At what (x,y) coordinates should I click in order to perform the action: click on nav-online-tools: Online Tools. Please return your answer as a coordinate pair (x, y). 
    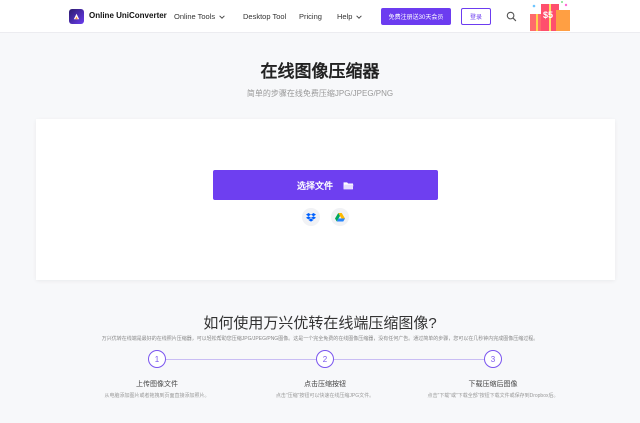
    Looking at the image, I should click on (200, 16).